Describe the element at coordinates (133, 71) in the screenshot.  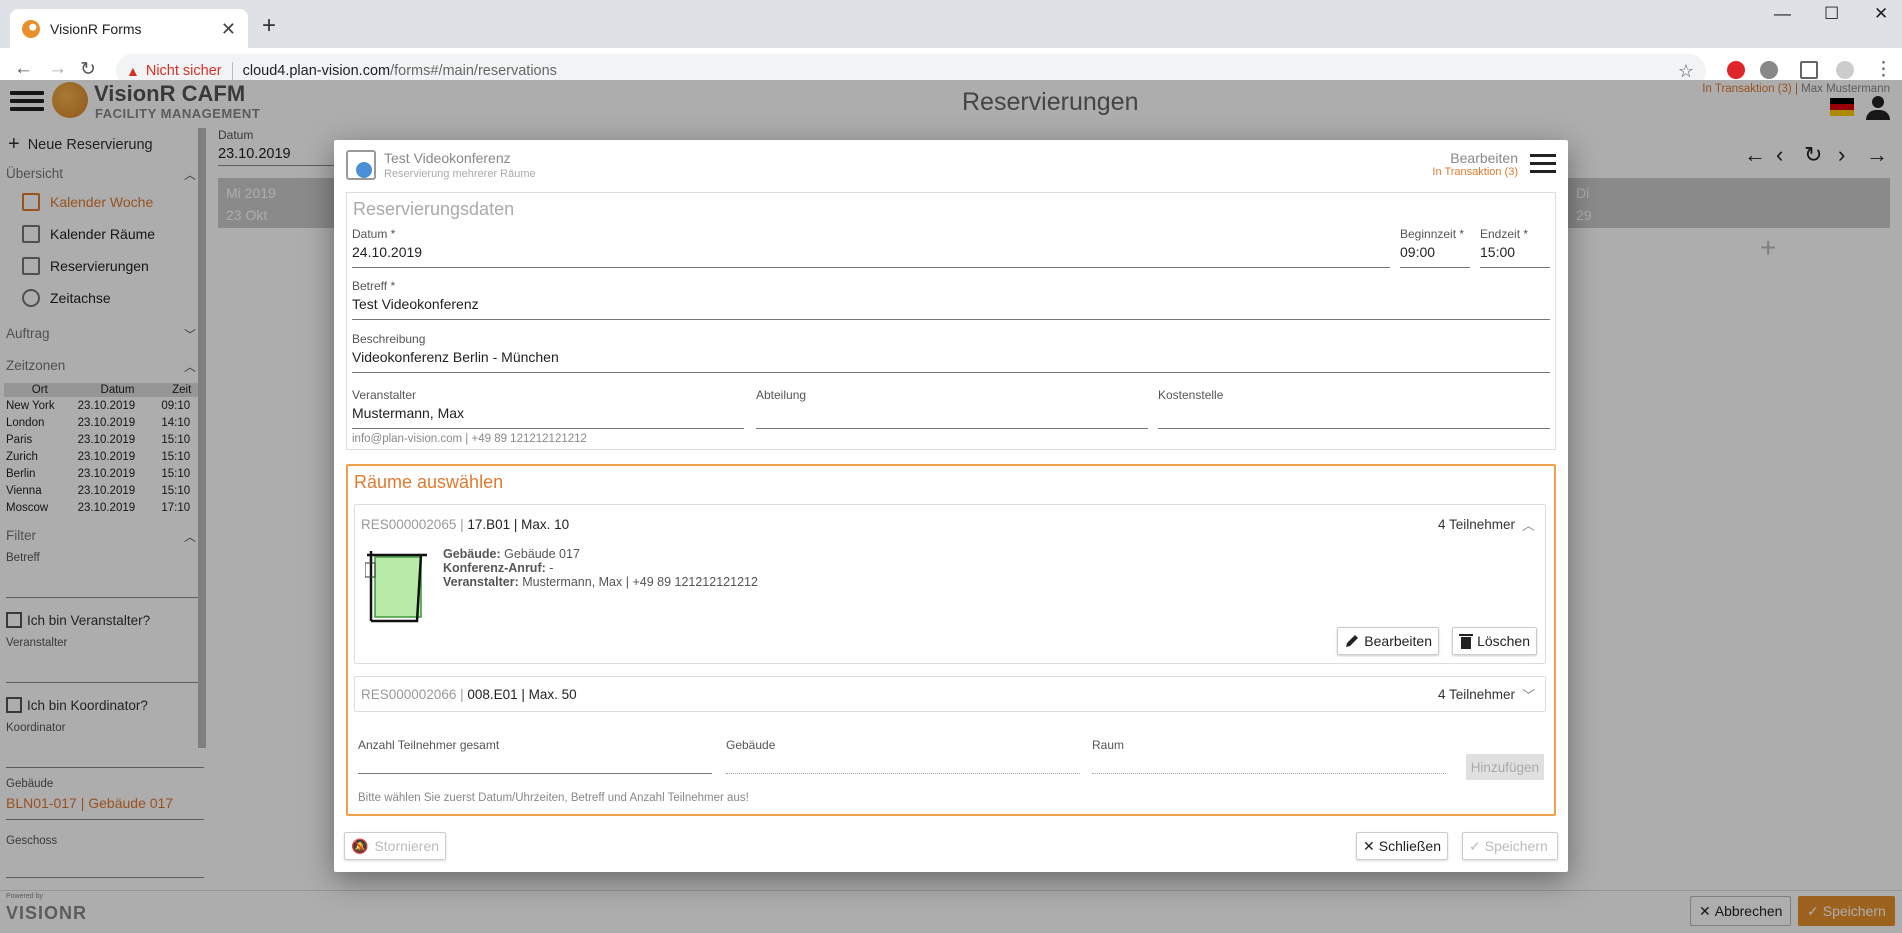
I see `warning-icon: ▲` at that location.